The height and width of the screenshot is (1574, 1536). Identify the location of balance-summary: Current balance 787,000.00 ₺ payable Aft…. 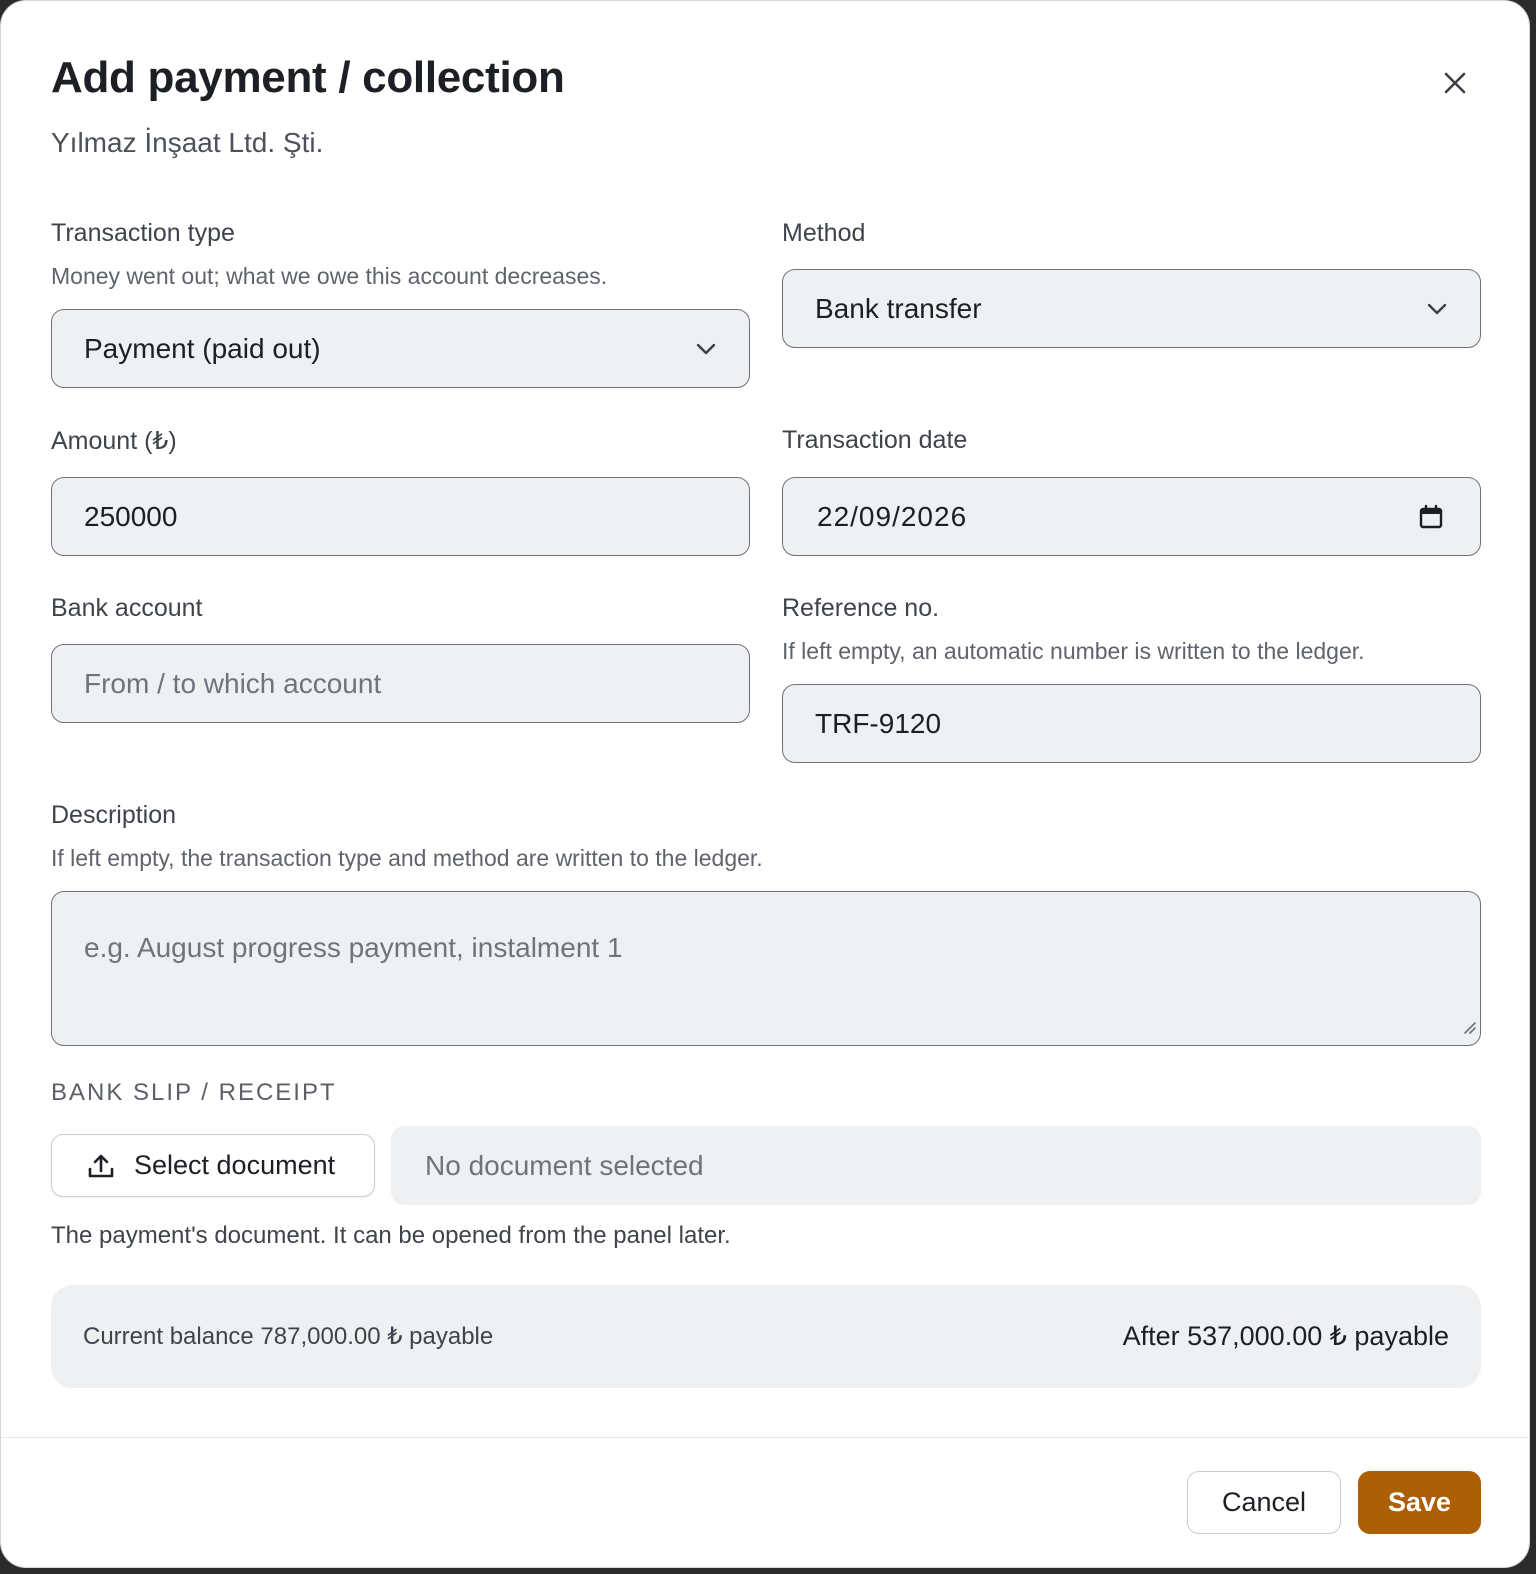
(766, 1336).